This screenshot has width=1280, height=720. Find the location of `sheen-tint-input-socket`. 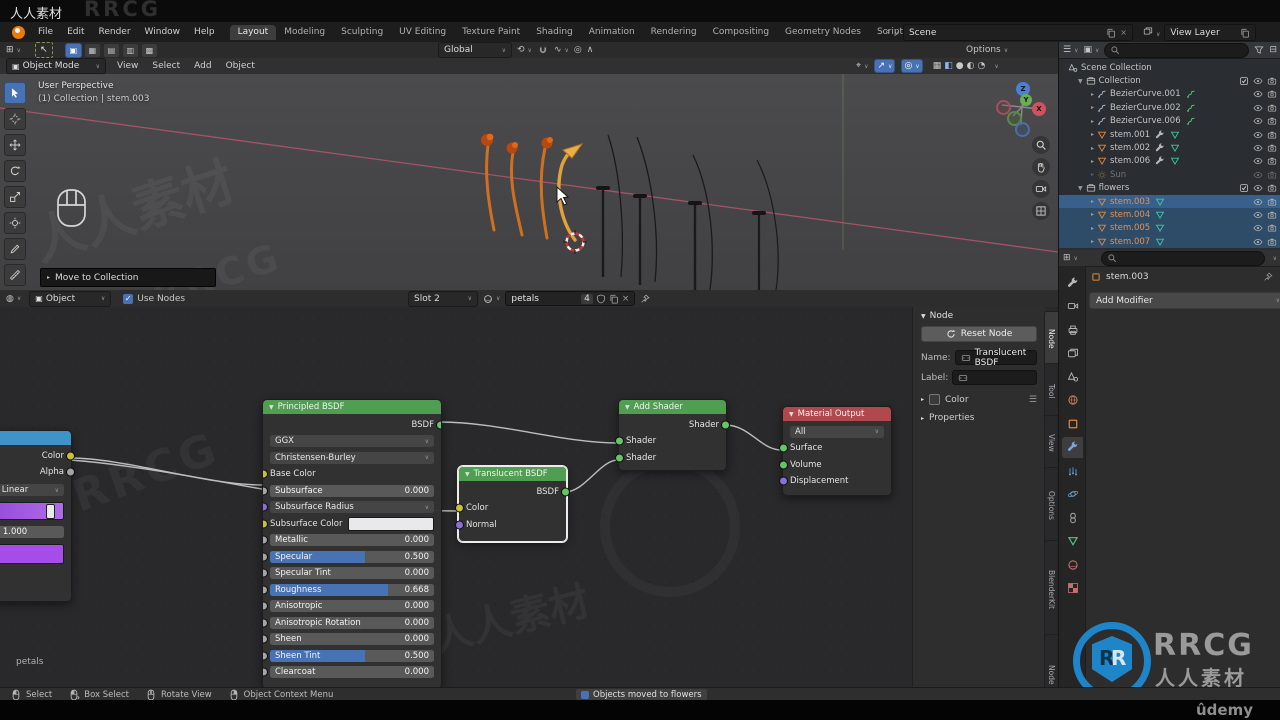

sheen-tint-input-socket is located at coordinates (265, 655).